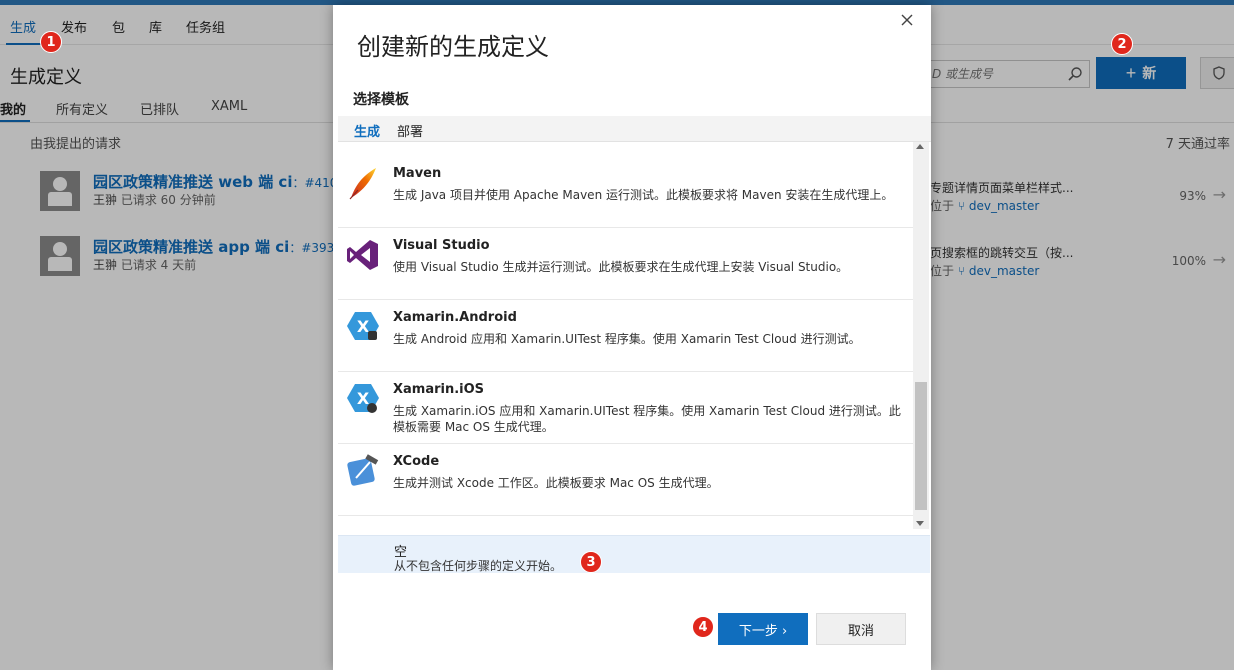 This screenshot has height=670, width=1234. I want to click on annotation-badge: 2, so click(1122, 44).